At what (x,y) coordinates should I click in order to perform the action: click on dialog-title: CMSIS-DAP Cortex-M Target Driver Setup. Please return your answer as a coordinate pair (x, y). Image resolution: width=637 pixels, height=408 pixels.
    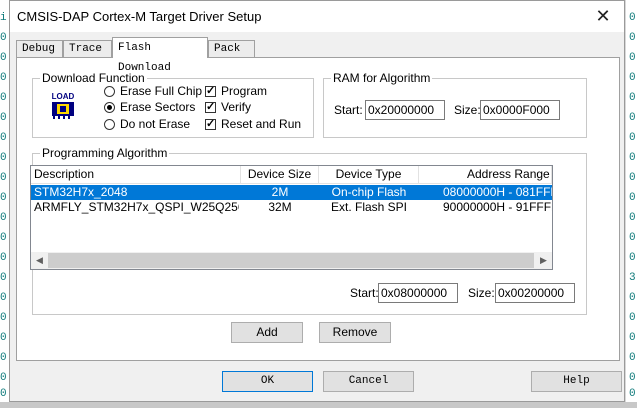
    Looking at the image, I should click on (139, 16).